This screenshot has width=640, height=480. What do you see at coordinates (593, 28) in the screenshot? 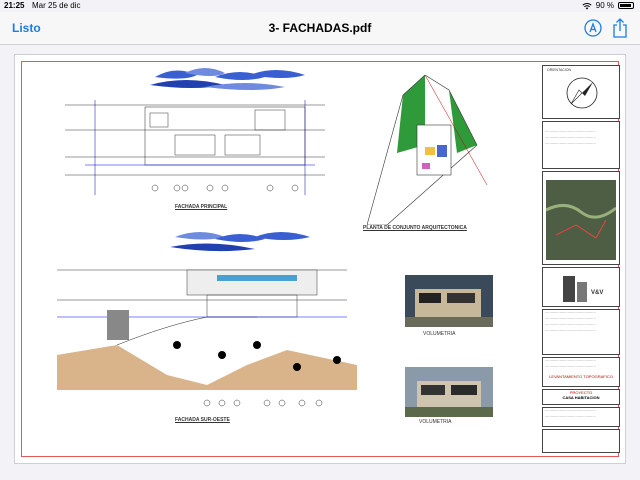
I see `markup-pen-icon` at bounding box center [593, 28].